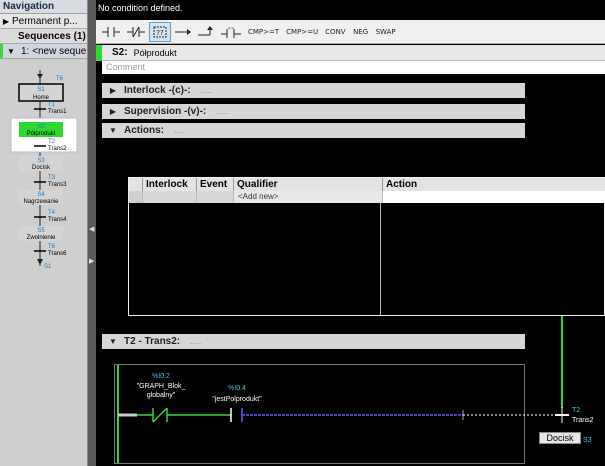 The image size is (605, 466). What do you see at coordinates (583, 420) in the screenshot?
I see `target-transition-name: Trans2` at bounding box center [583, 420].